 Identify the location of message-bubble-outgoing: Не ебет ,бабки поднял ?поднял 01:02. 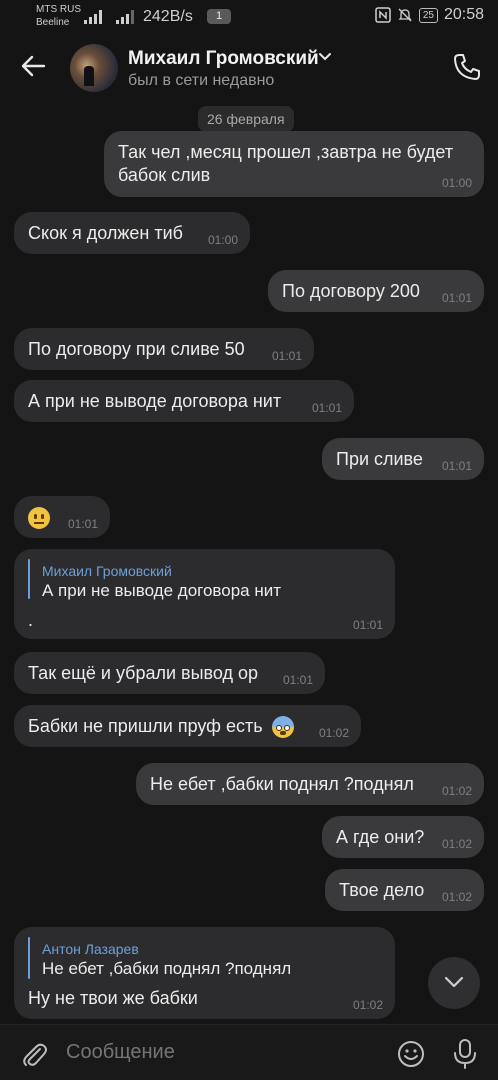
(310, 784).